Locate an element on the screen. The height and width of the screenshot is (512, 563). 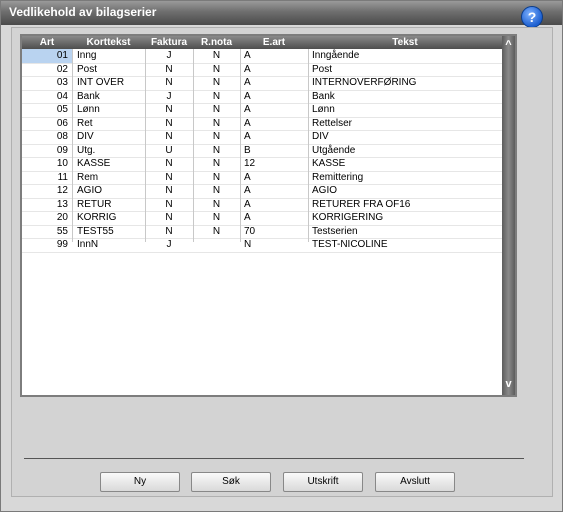
cell-art: 08 is located at coordinates (62, 136).